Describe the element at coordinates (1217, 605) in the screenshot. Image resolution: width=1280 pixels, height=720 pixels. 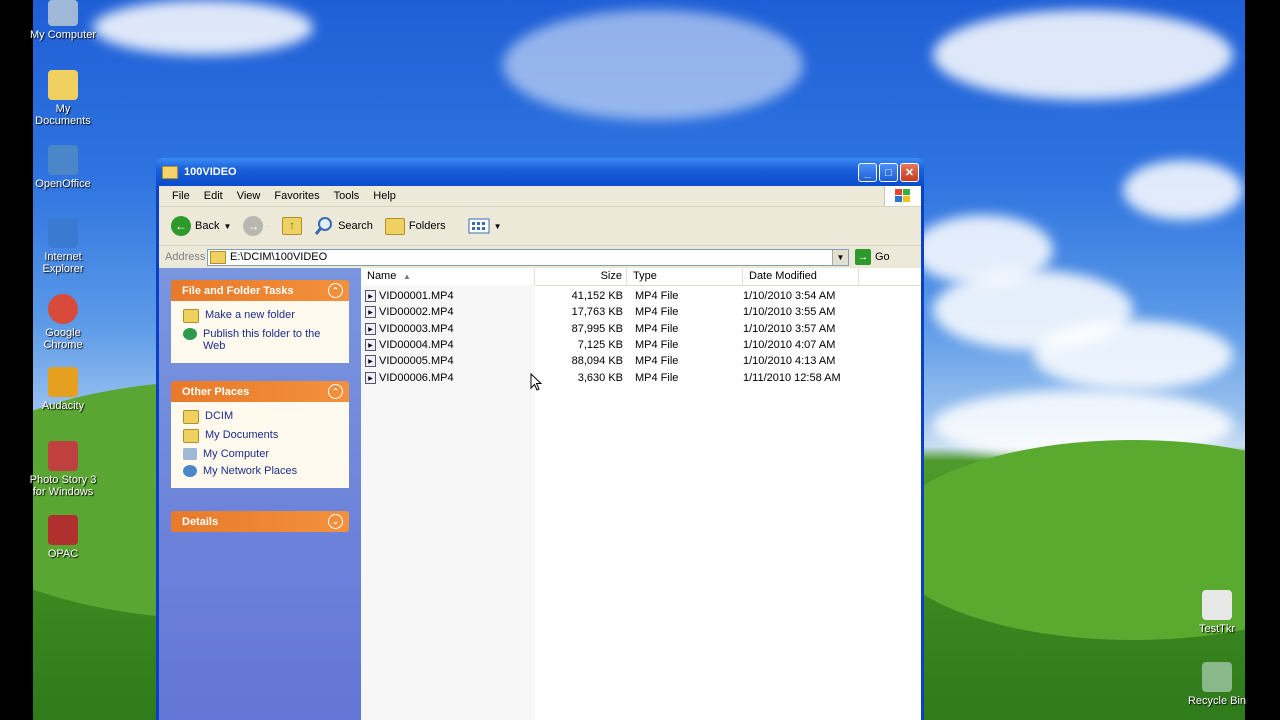
I see `testtkr-icon` at that location.